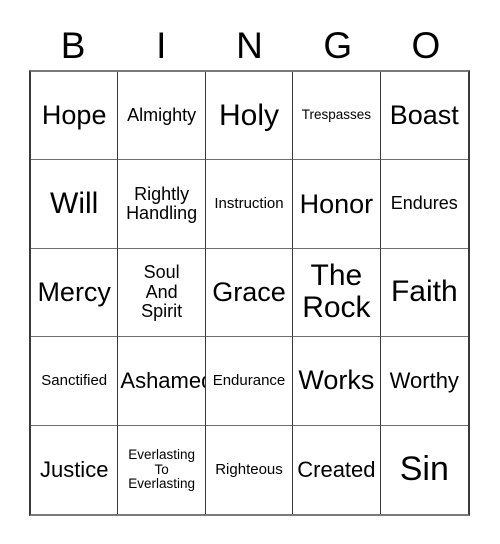  I want to click on bingo-header-letter-i: I, so click(161, 45).